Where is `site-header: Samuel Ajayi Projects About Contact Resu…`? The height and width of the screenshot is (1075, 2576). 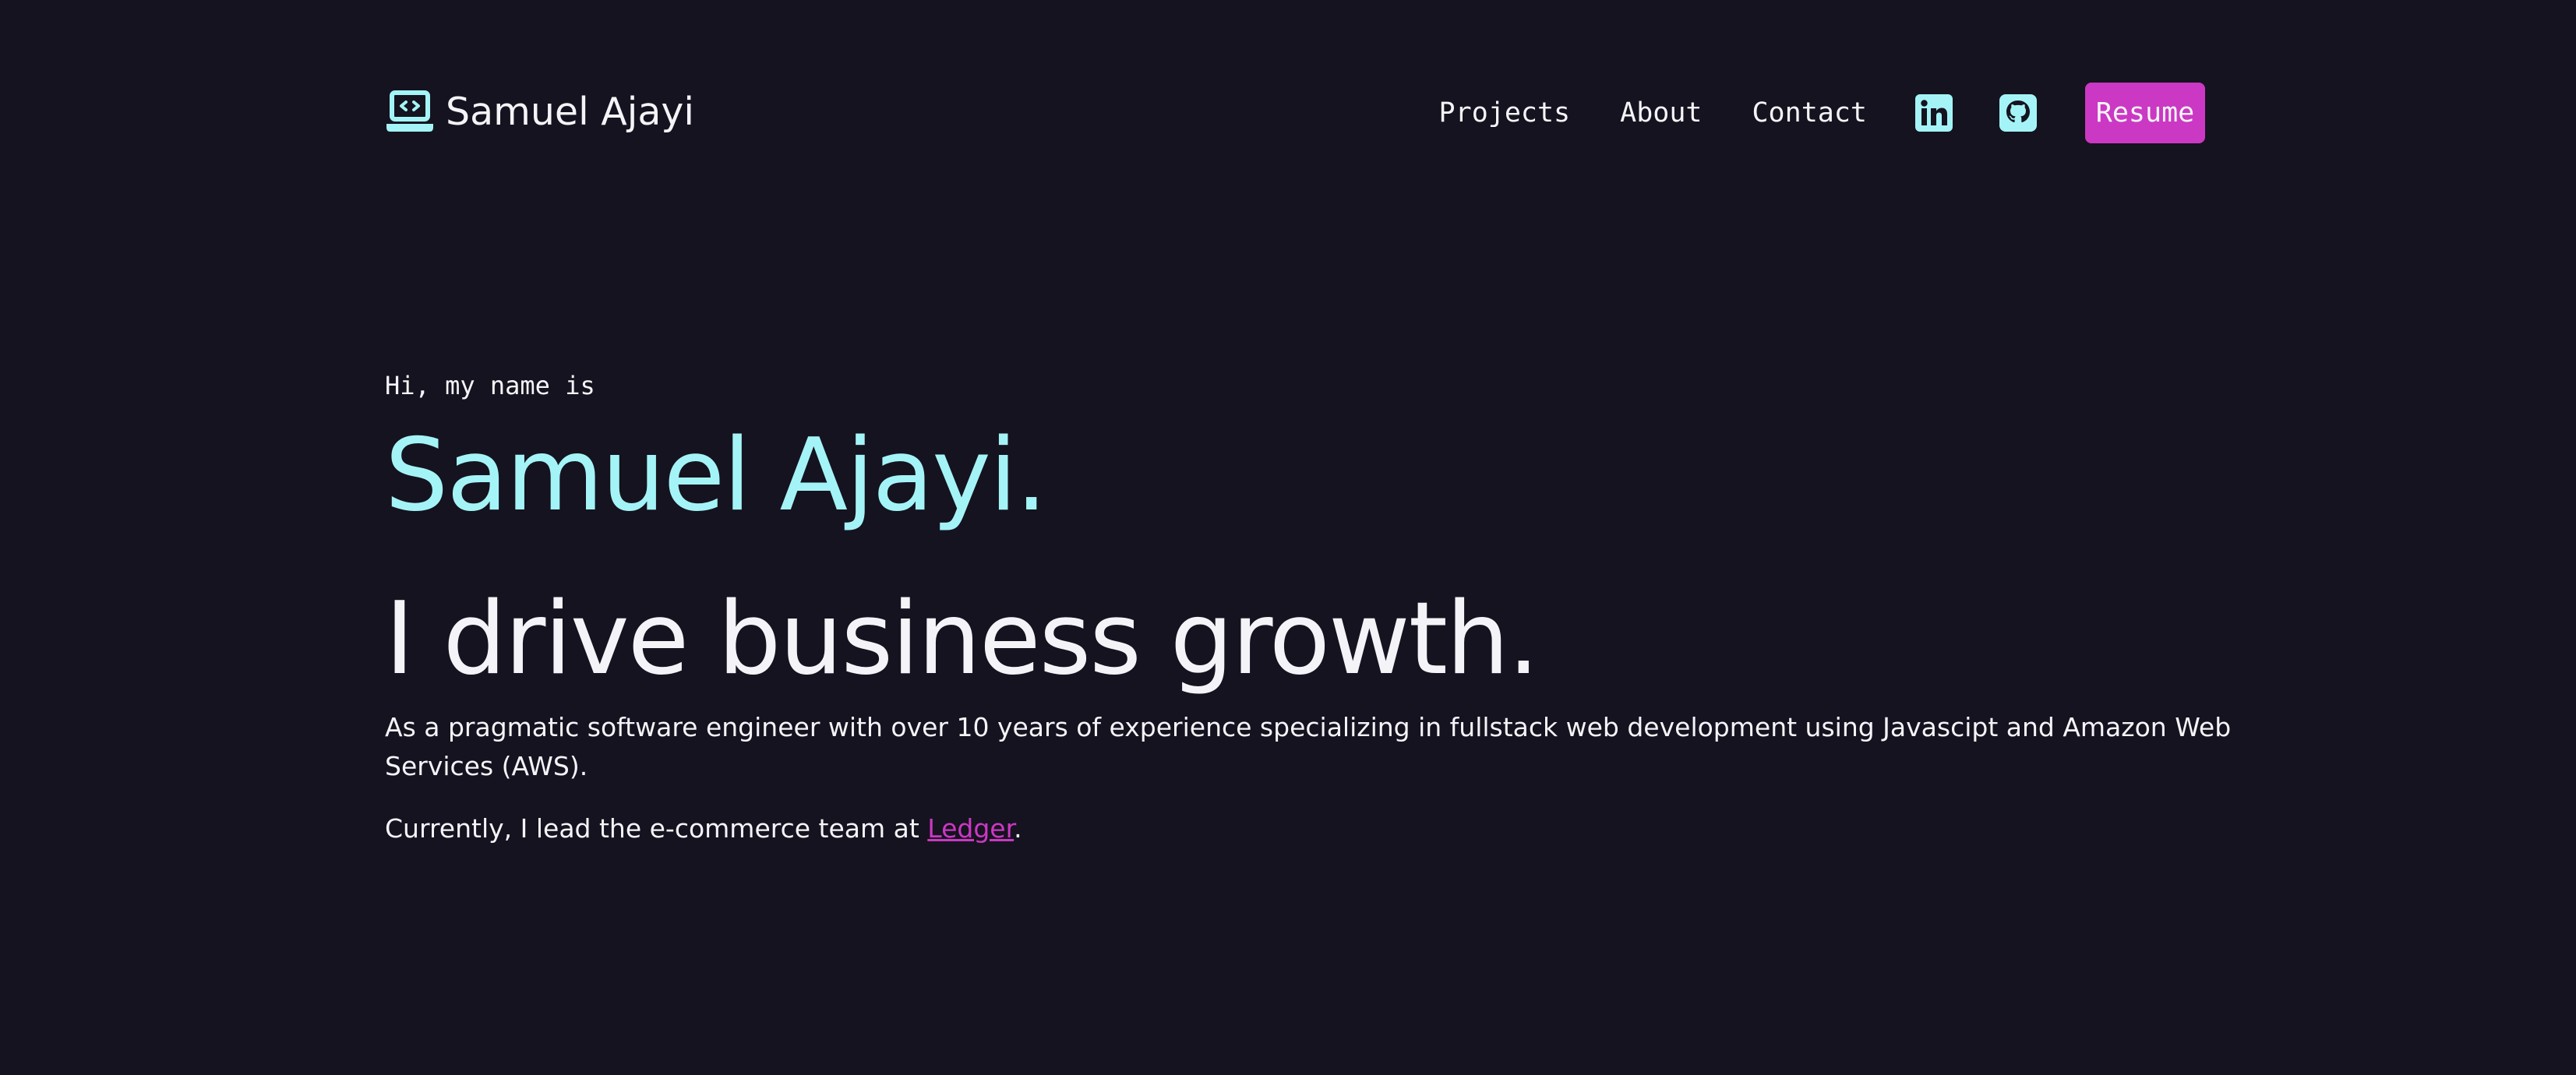
site-header: Samuel Ajayi Projects About Contact Resu… is located at coordinates (1295, 114).